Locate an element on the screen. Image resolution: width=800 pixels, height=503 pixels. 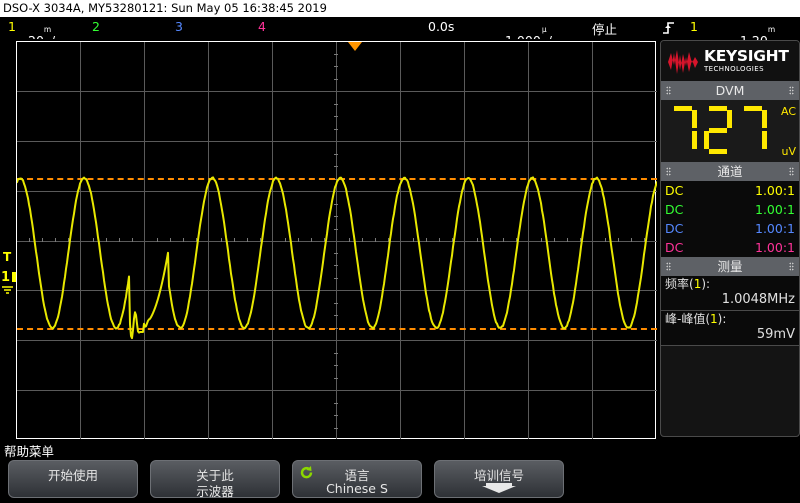
softkey-row: 开始使用 关于此 示波器 语言 Chinese S 培训信号 is located at coordinates (286, 479).